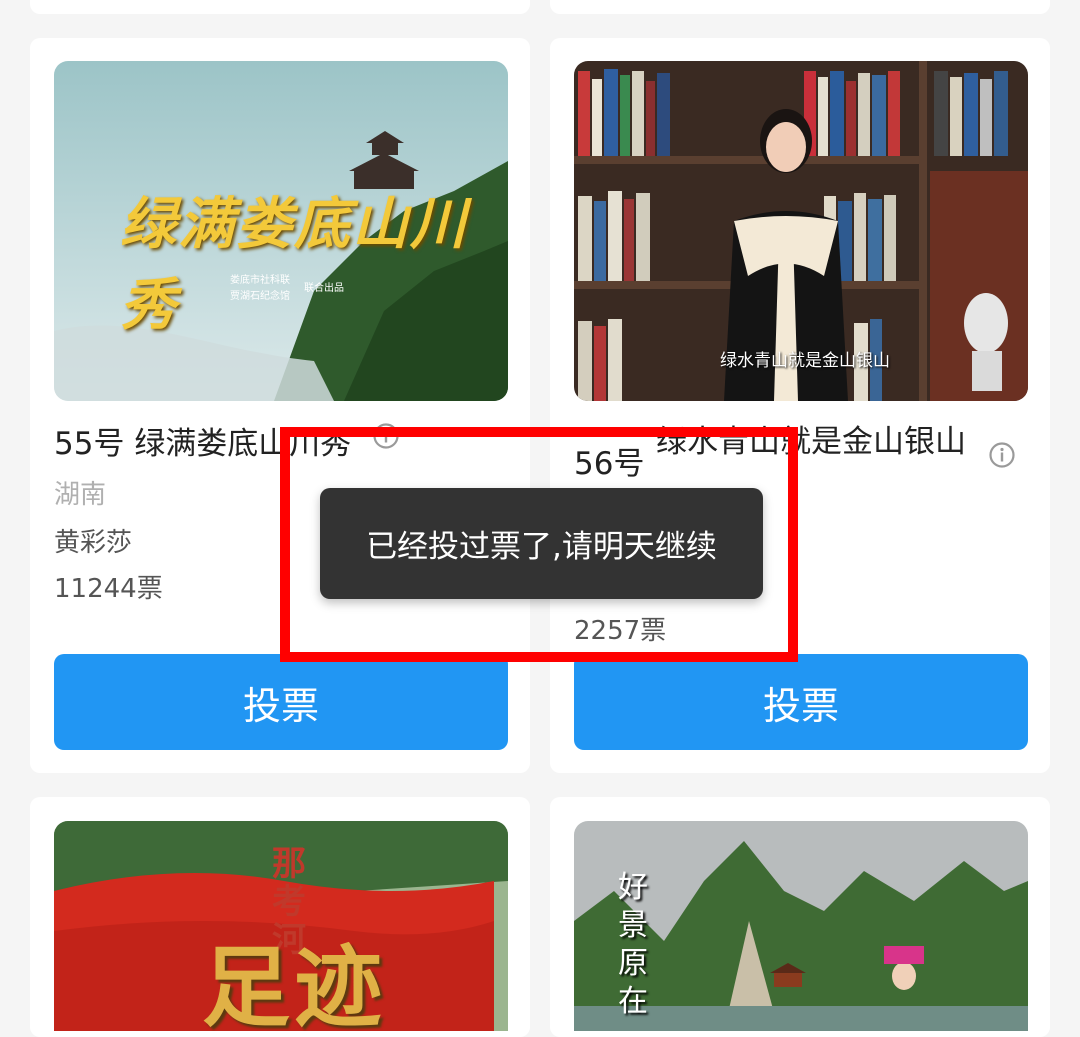  I want to click on thumbnail-credit-3: 联合出品, so click(324, 288).